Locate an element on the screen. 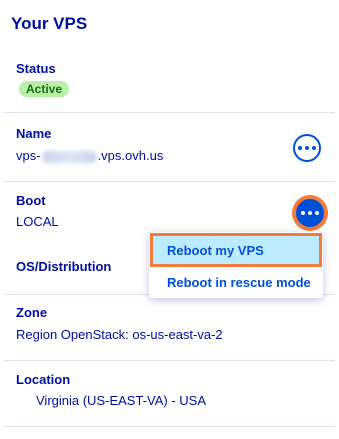  boot-actions-button is located at coordinates (310, 213).